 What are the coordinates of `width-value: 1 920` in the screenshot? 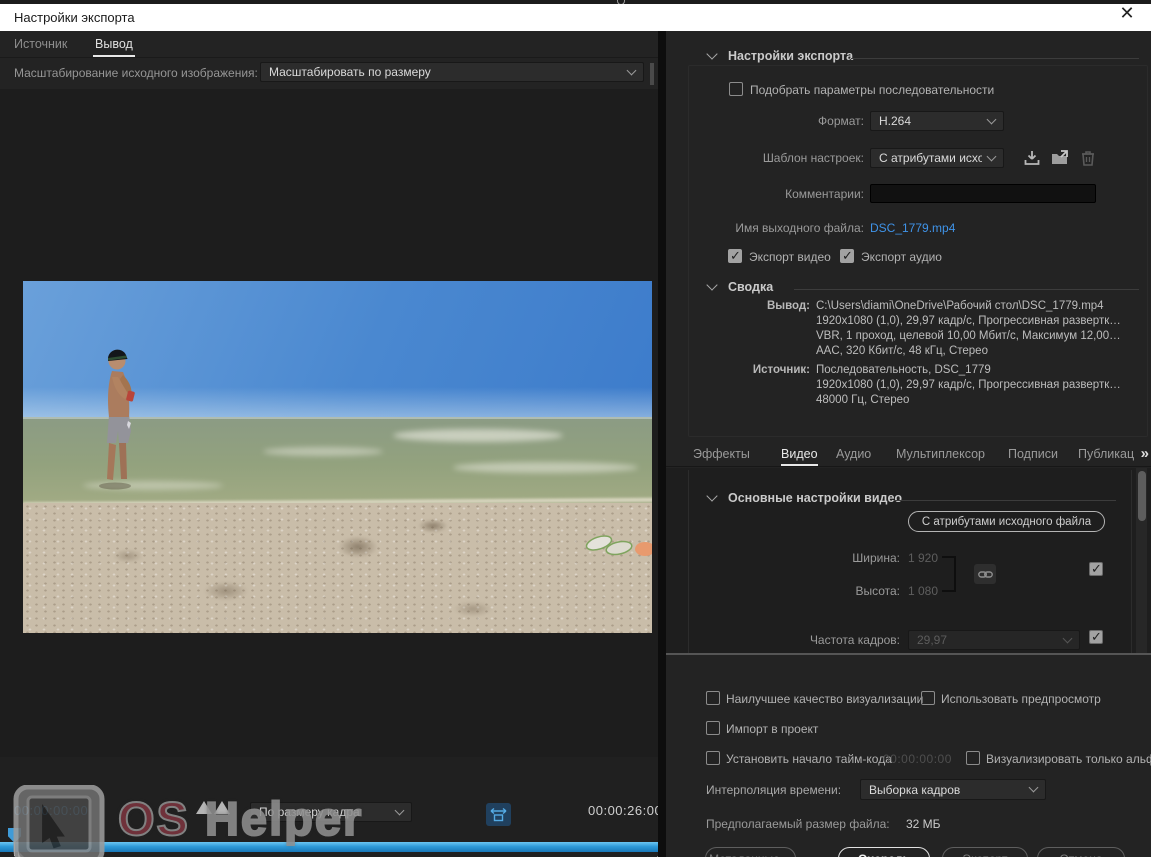 It's located at (923, 558).